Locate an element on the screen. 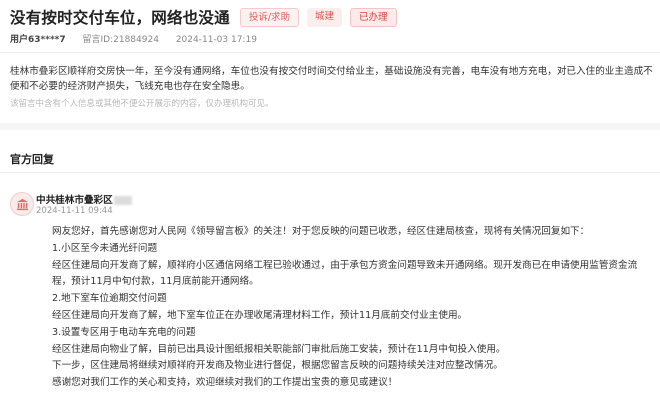 This screenshot has height=411, width=660. message-header: 没有按时交付车位，网络也没通 投诉/求助 城建 已办理 is located at coordinates (207, 17).